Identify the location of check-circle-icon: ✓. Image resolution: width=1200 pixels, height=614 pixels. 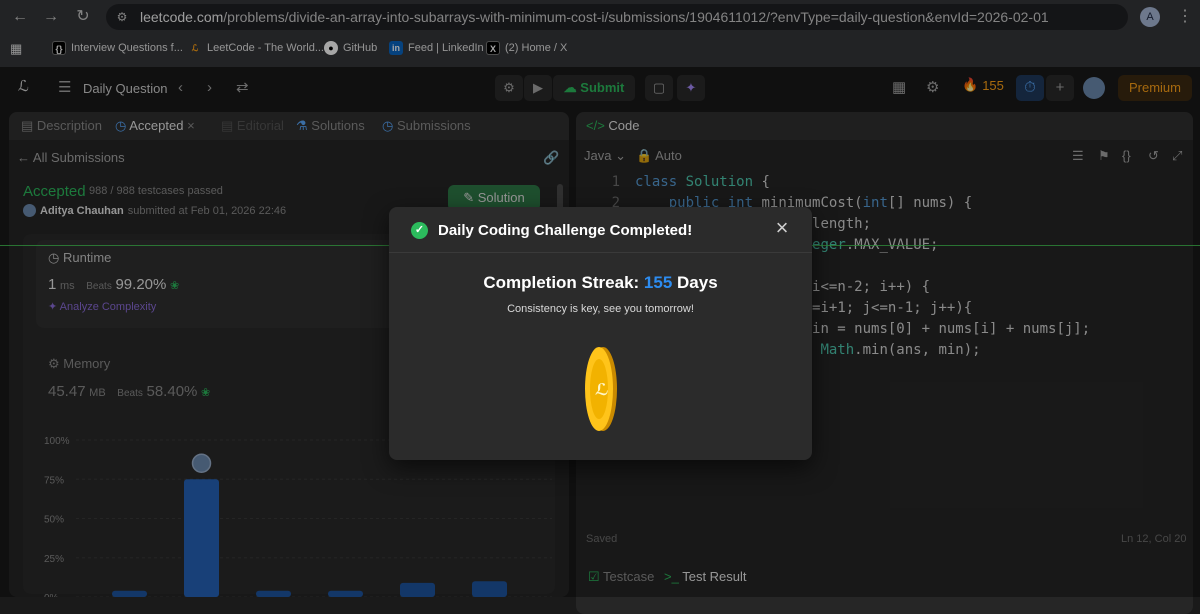
(419, 230).